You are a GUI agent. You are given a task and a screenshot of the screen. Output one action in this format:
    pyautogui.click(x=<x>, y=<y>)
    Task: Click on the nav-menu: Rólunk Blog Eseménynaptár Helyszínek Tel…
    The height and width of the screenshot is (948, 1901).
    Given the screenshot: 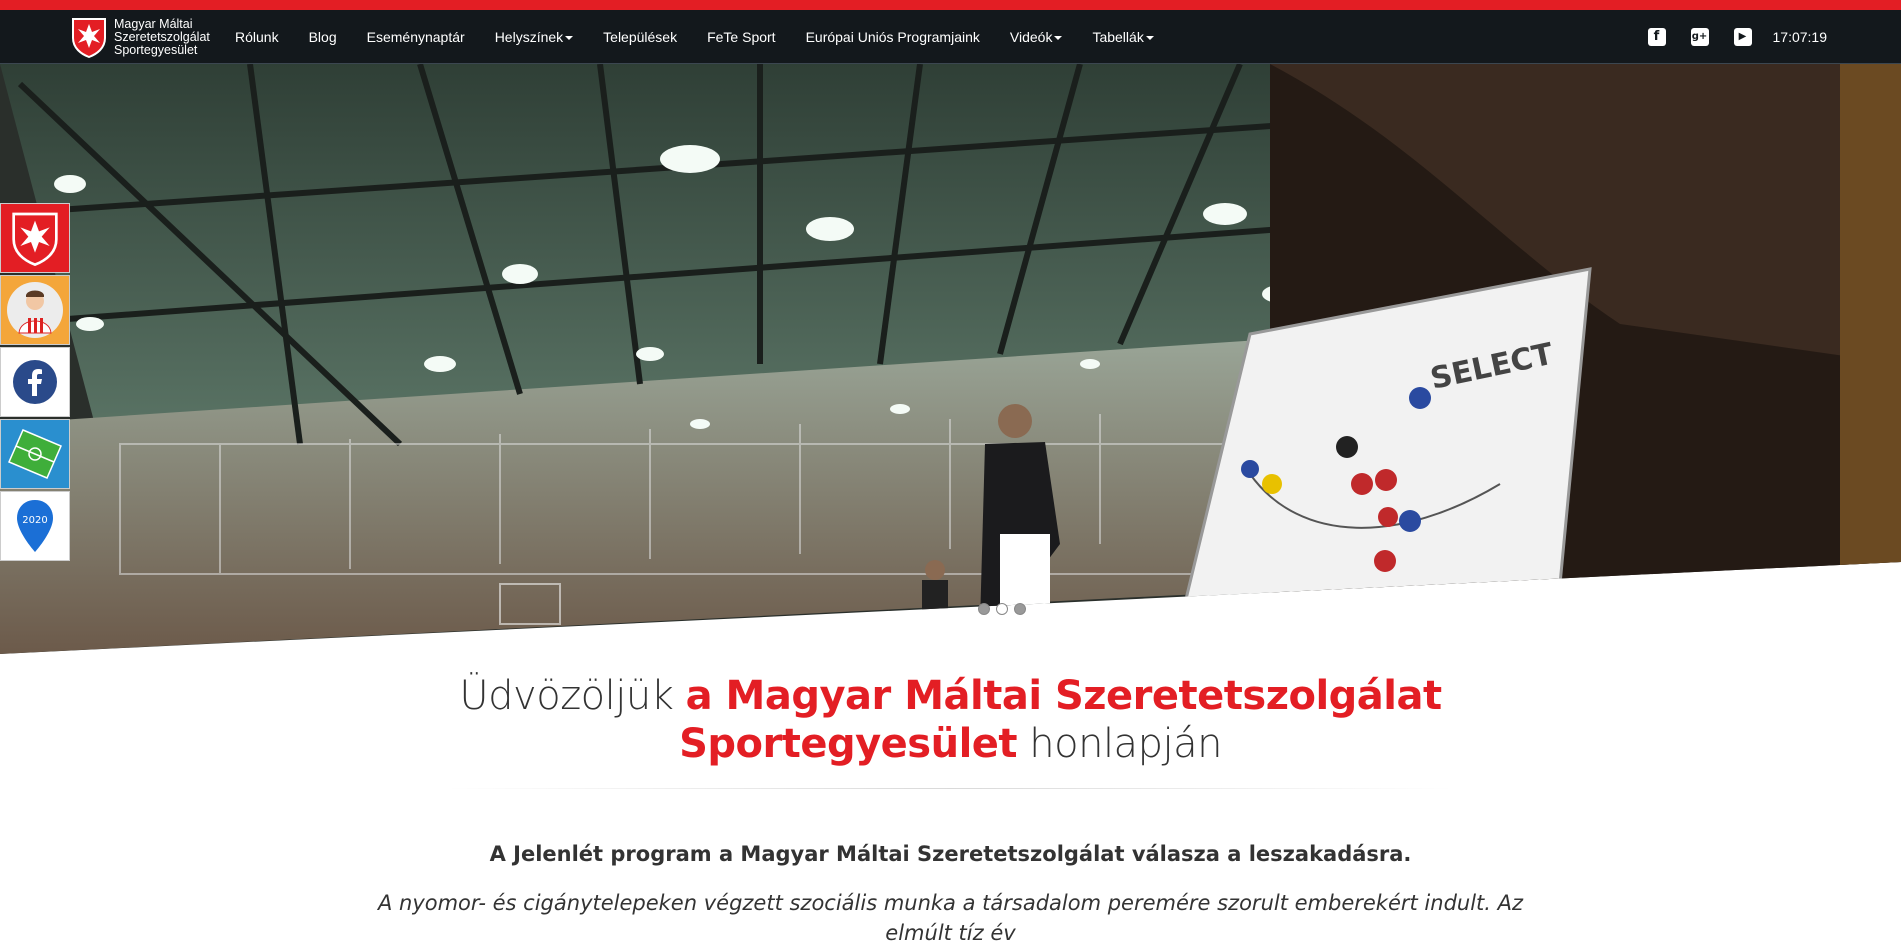 What is the action you would take?
    pyautogui.click(x=709, y=36)
    